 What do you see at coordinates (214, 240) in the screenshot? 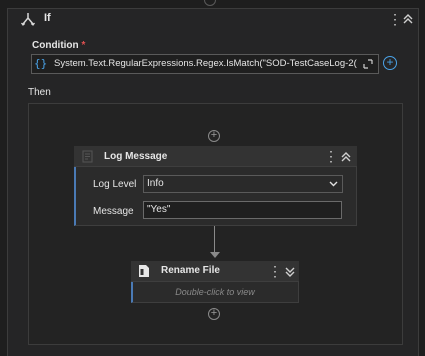
I see `sequence-connector` at bounding box center [214, 240].